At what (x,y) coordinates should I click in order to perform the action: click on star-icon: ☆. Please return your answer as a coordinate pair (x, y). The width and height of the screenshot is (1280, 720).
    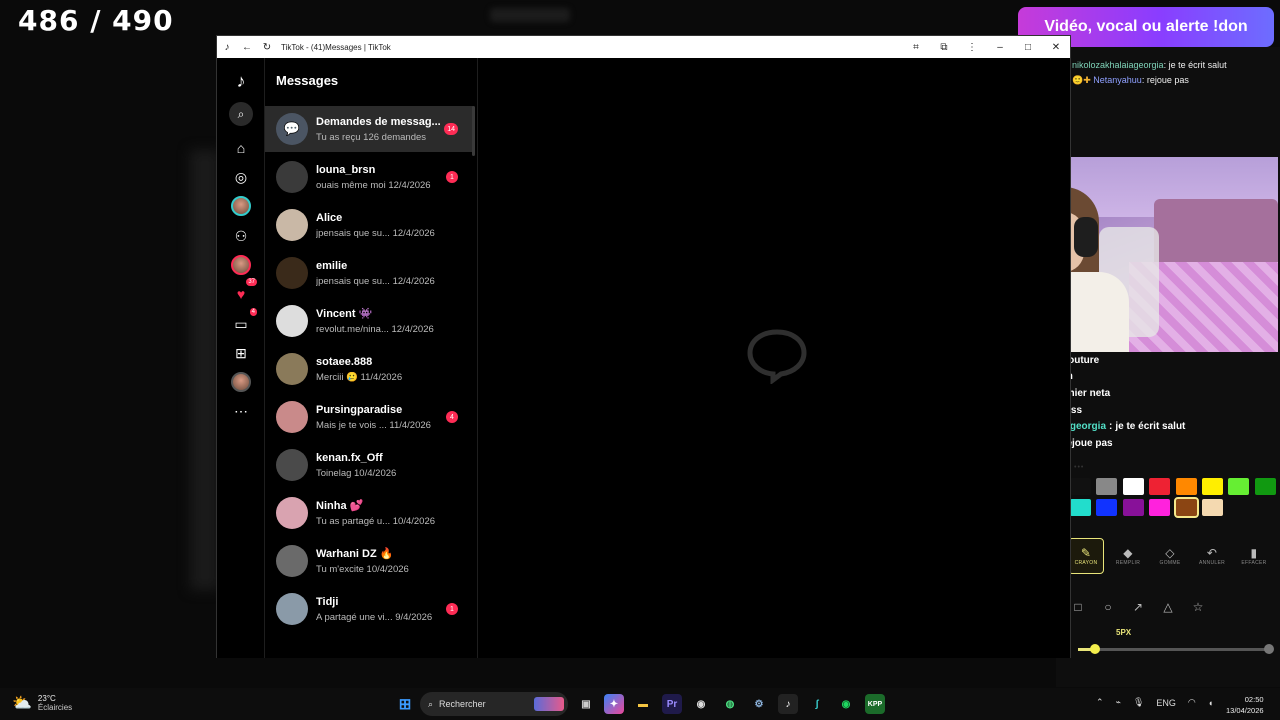
    Looking at the image, I should click on (1198, 607).